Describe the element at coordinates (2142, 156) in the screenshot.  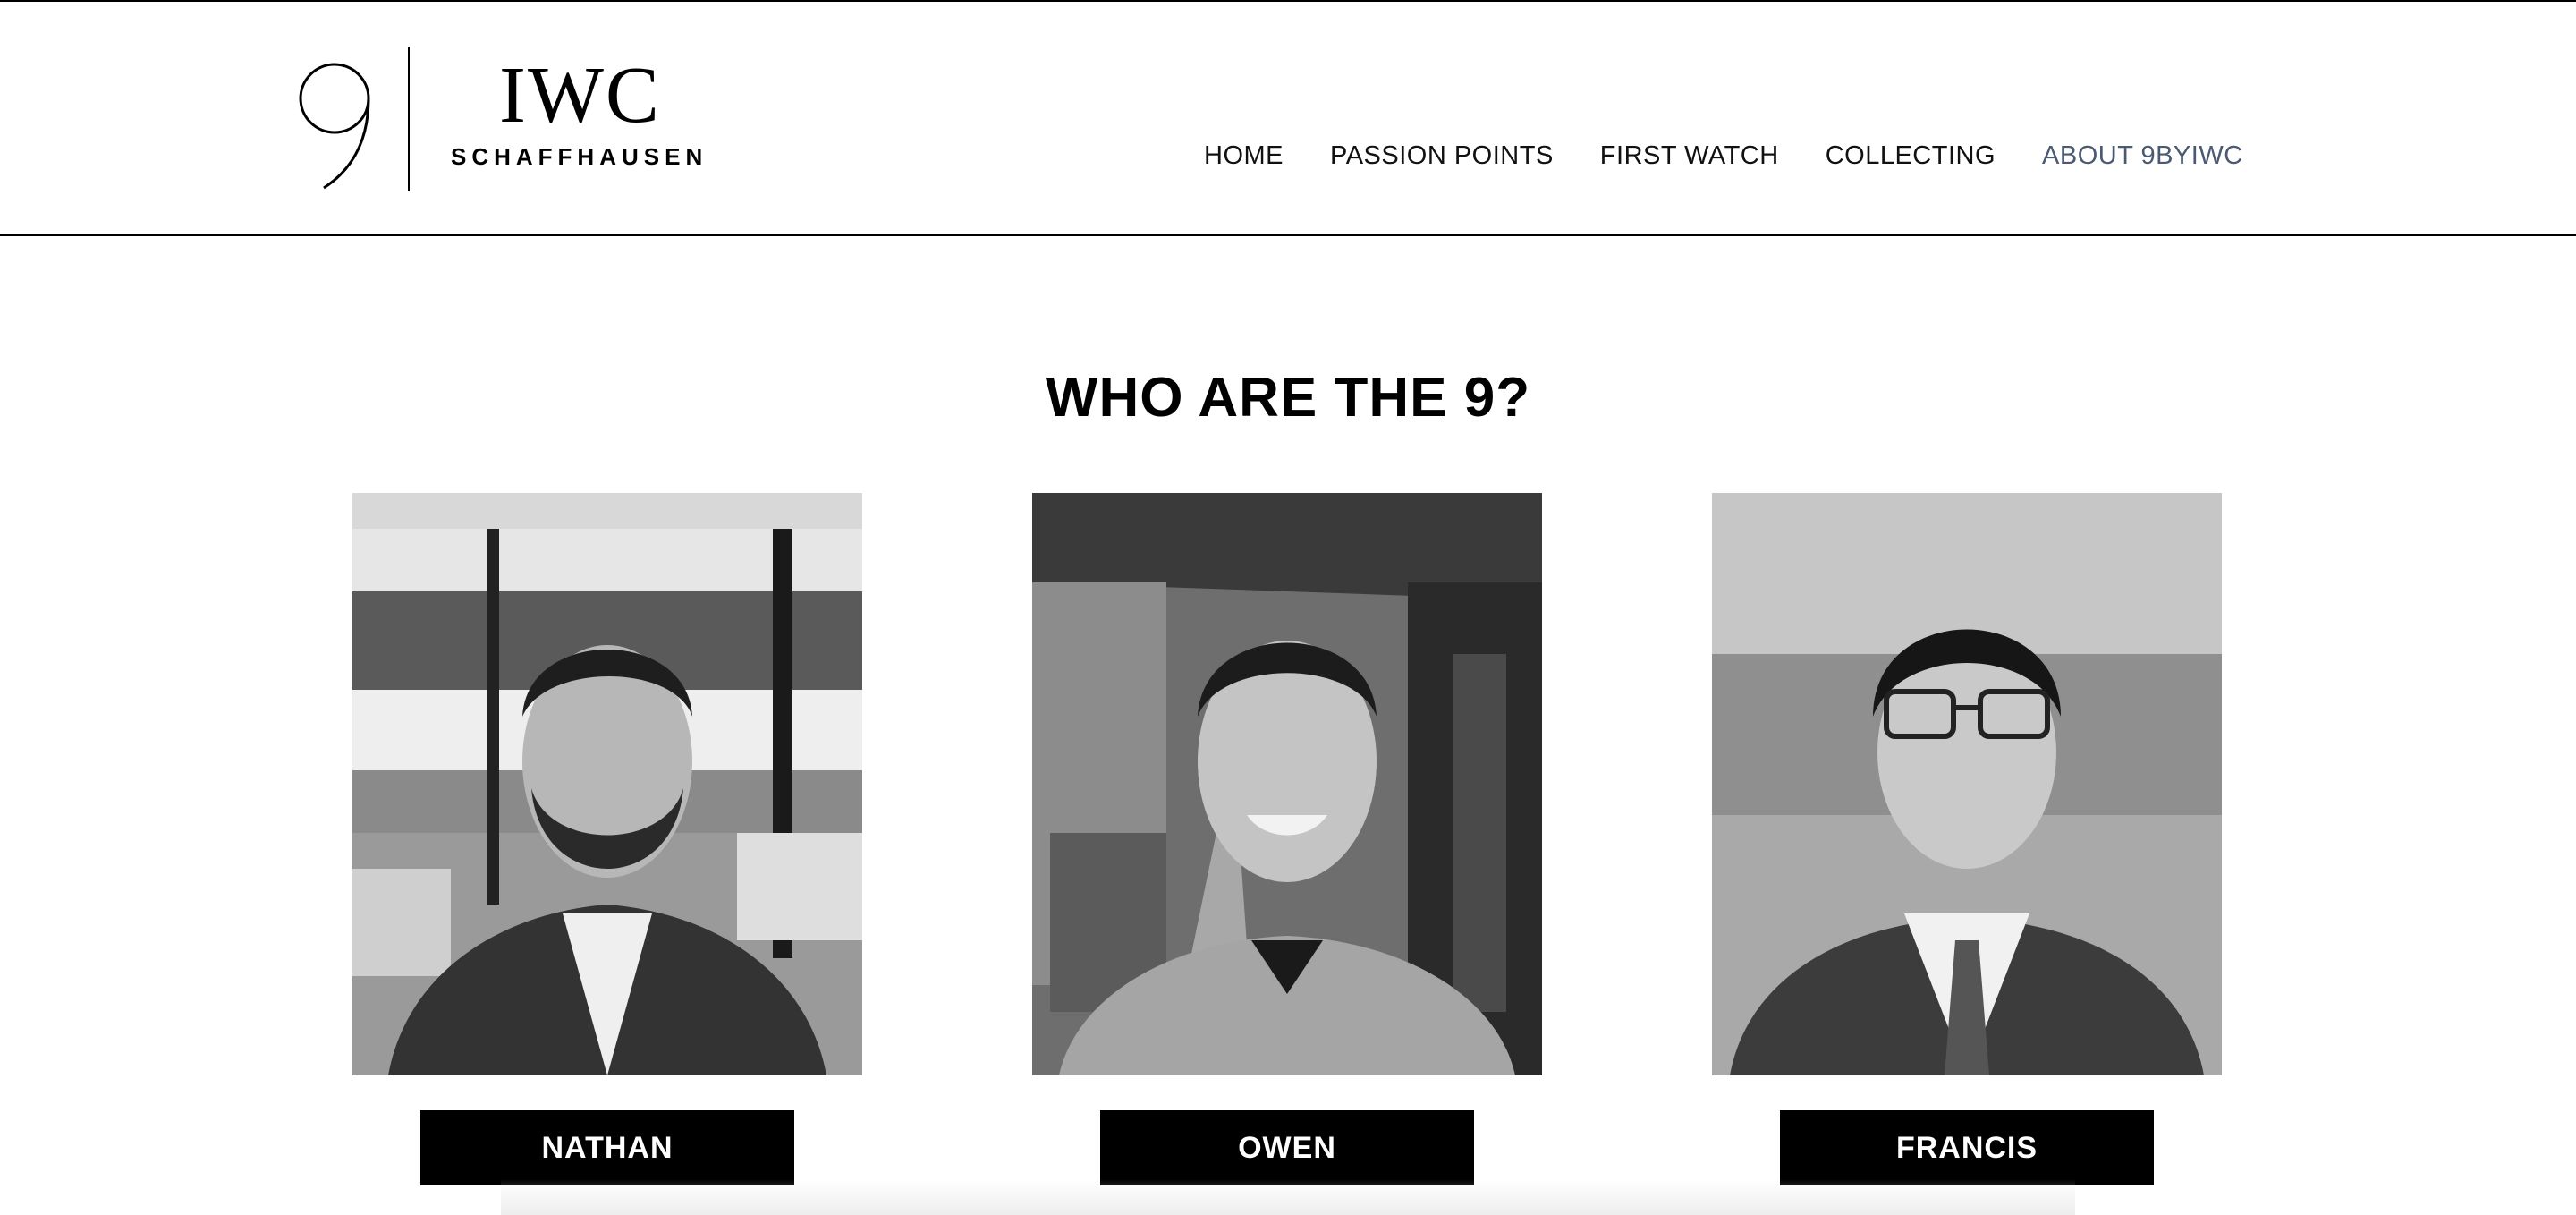
I see `nav-about-9byiwc: ABOUT 9BYIWC` at that location.